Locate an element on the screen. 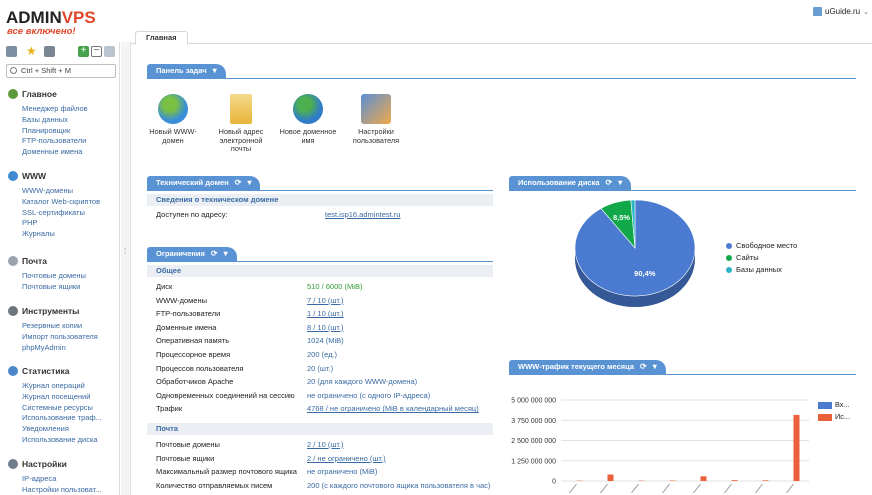 Image resolution: width=872 pixels, height=495 pixels. limit-value: не ограничено (с одного IP-адреса) is located at coordinates (369, 395).